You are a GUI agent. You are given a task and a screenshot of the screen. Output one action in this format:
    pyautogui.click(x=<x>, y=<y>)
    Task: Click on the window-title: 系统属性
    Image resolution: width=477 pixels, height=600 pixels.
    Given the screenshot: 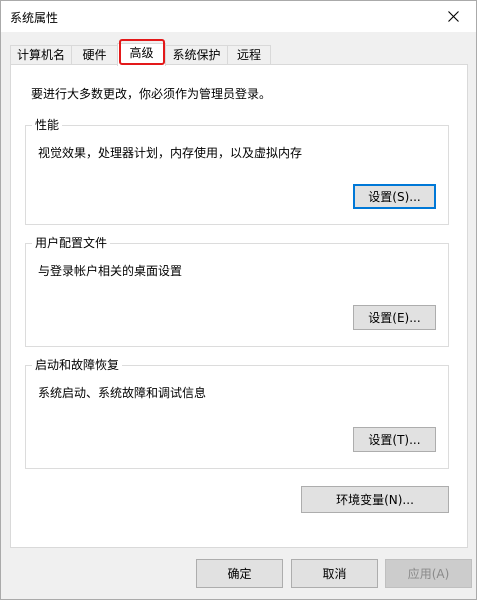 What is the action you would take?
    pyautogui.click(x=34, y=18)
    